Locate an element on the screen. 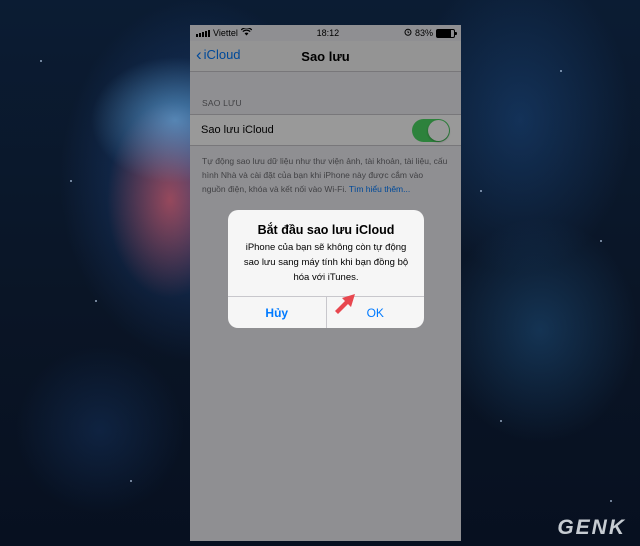  alert-title: Bắt đầu sao lưu iCloud is located at coordinates (326, 230).